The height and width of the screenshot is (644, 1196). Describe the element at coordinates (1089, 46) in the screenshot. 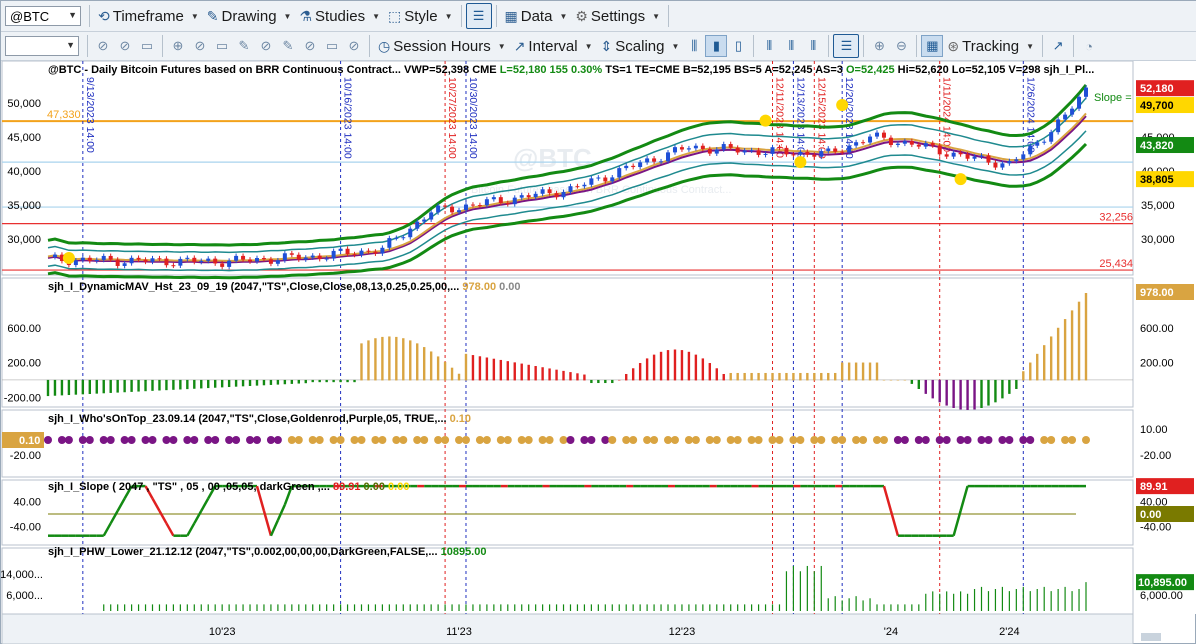

I see `performance-icon: ◔` at that location.